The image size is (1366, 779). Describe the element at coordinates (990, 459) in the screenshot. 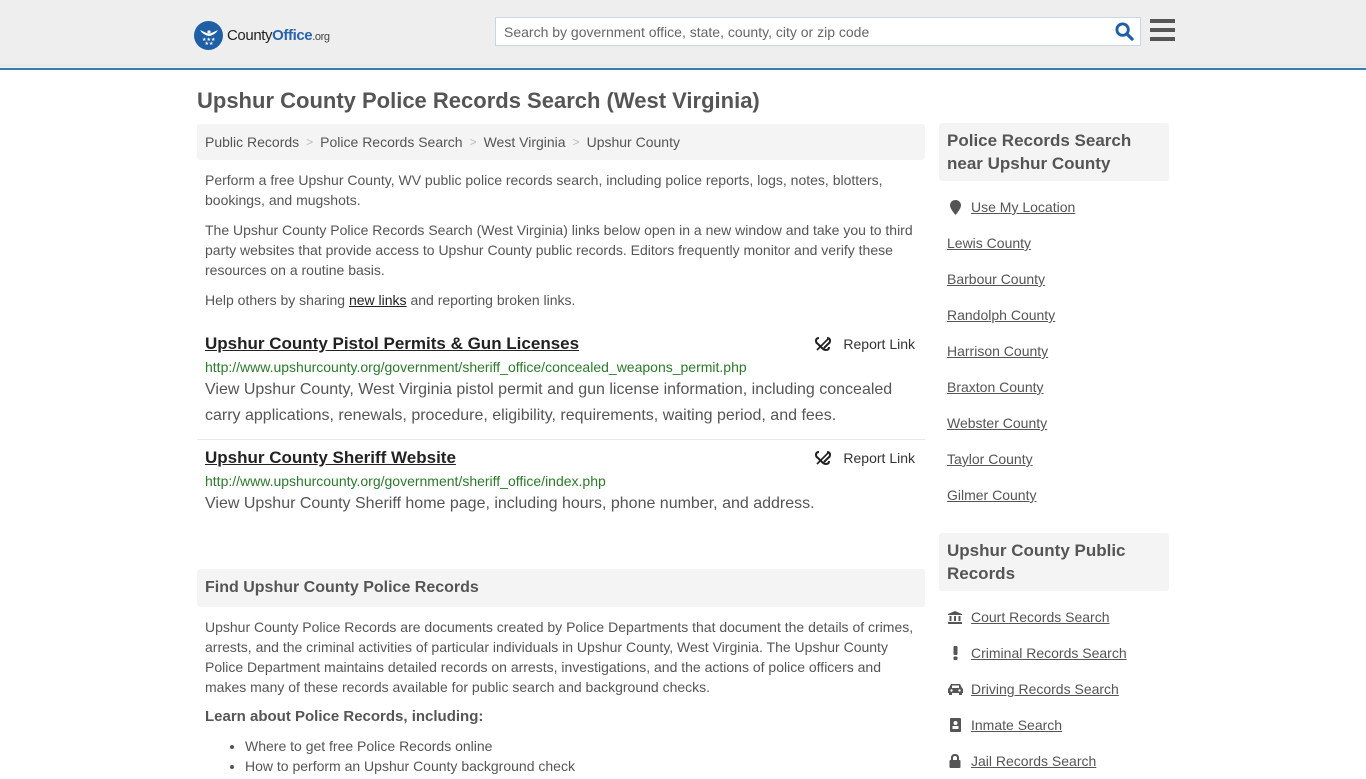

I see `nearby-county-link: Taylor County` at that location.